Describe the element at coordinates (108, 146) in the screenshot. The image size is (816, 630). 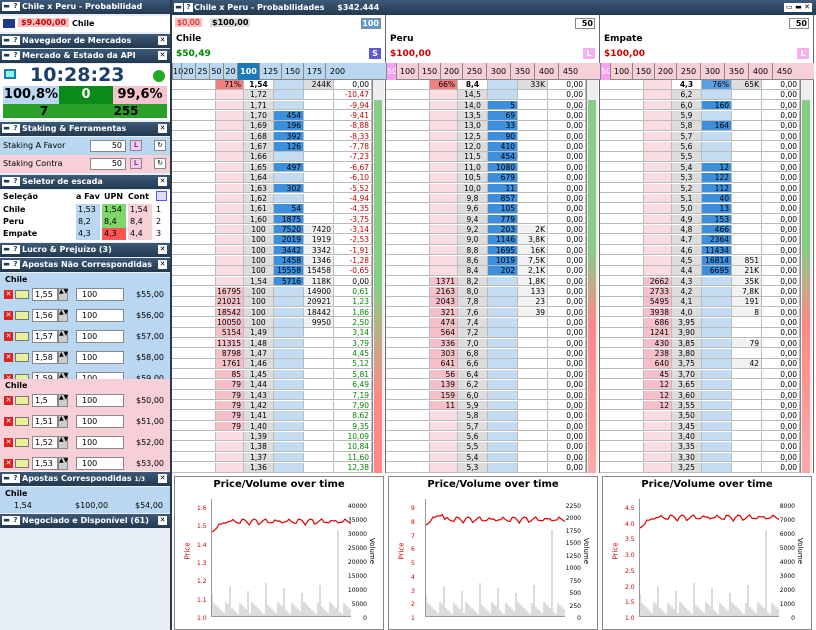
I see `stake-back-input: 50` at that location.